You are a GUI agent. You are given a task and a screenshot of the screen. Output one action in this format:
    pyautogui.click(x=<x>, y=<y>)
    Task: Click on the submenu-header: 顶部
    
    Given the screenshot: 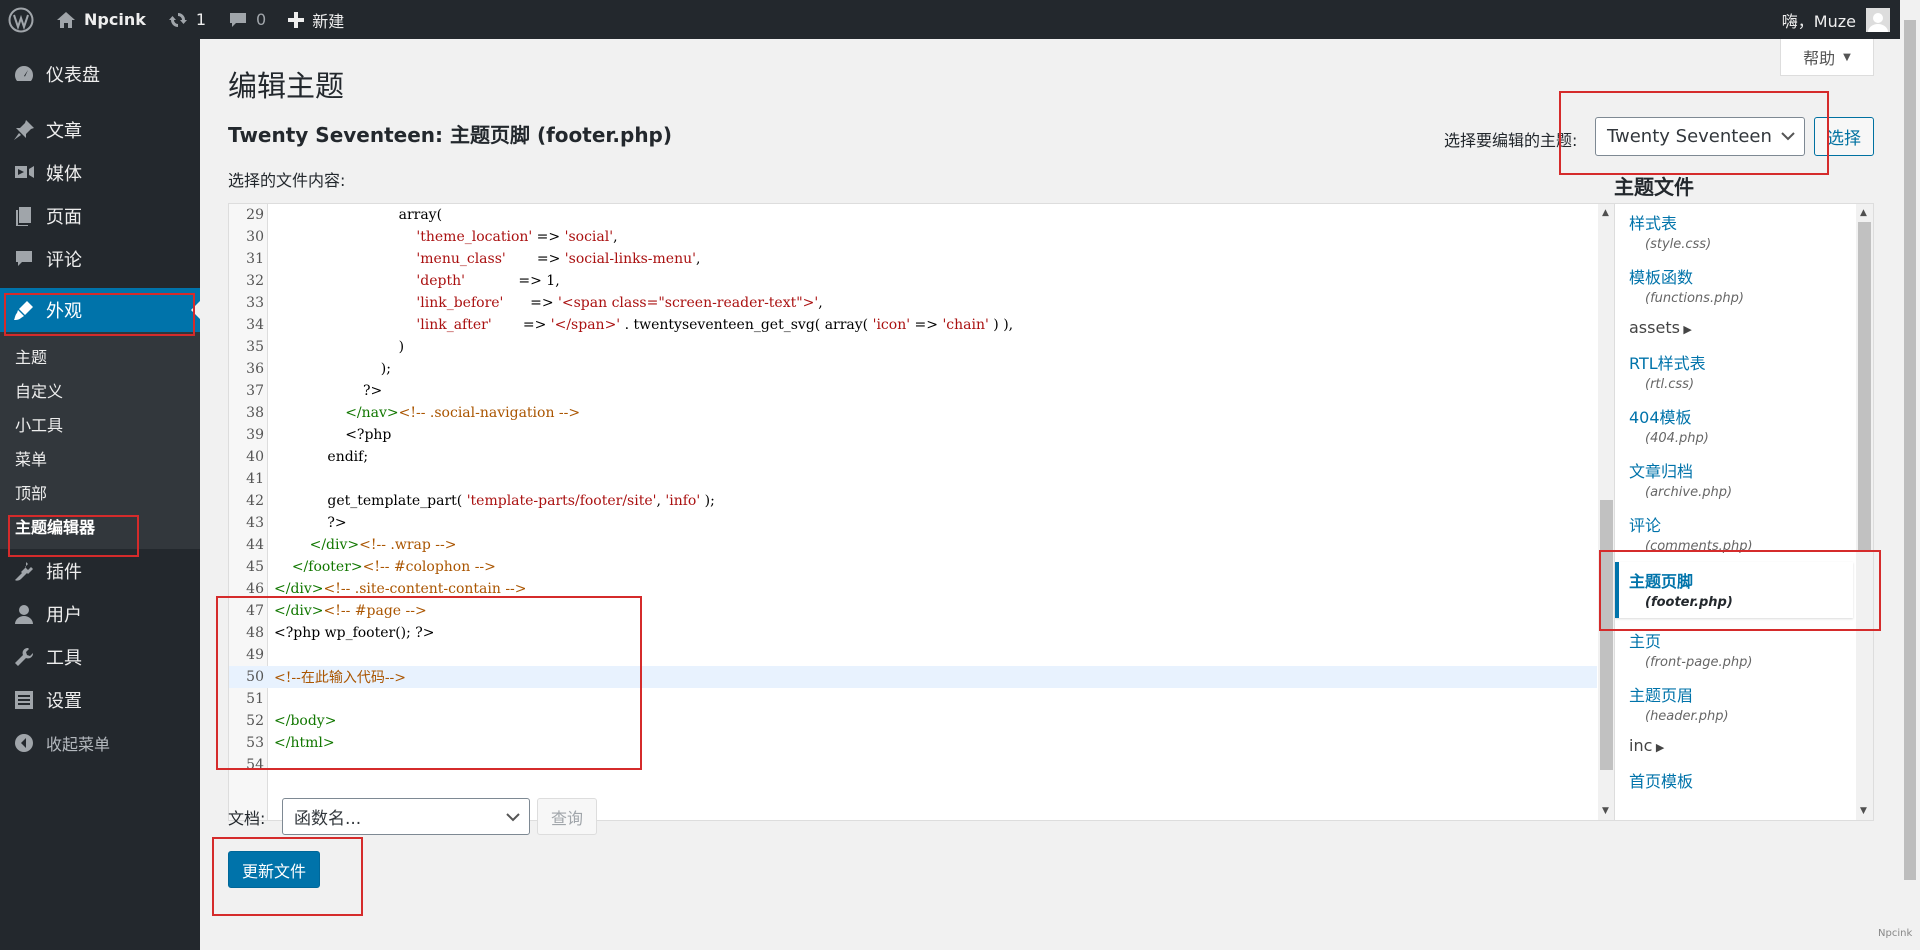 What is the action you would take?
    pyautogui.click(x=100, y=492)
    